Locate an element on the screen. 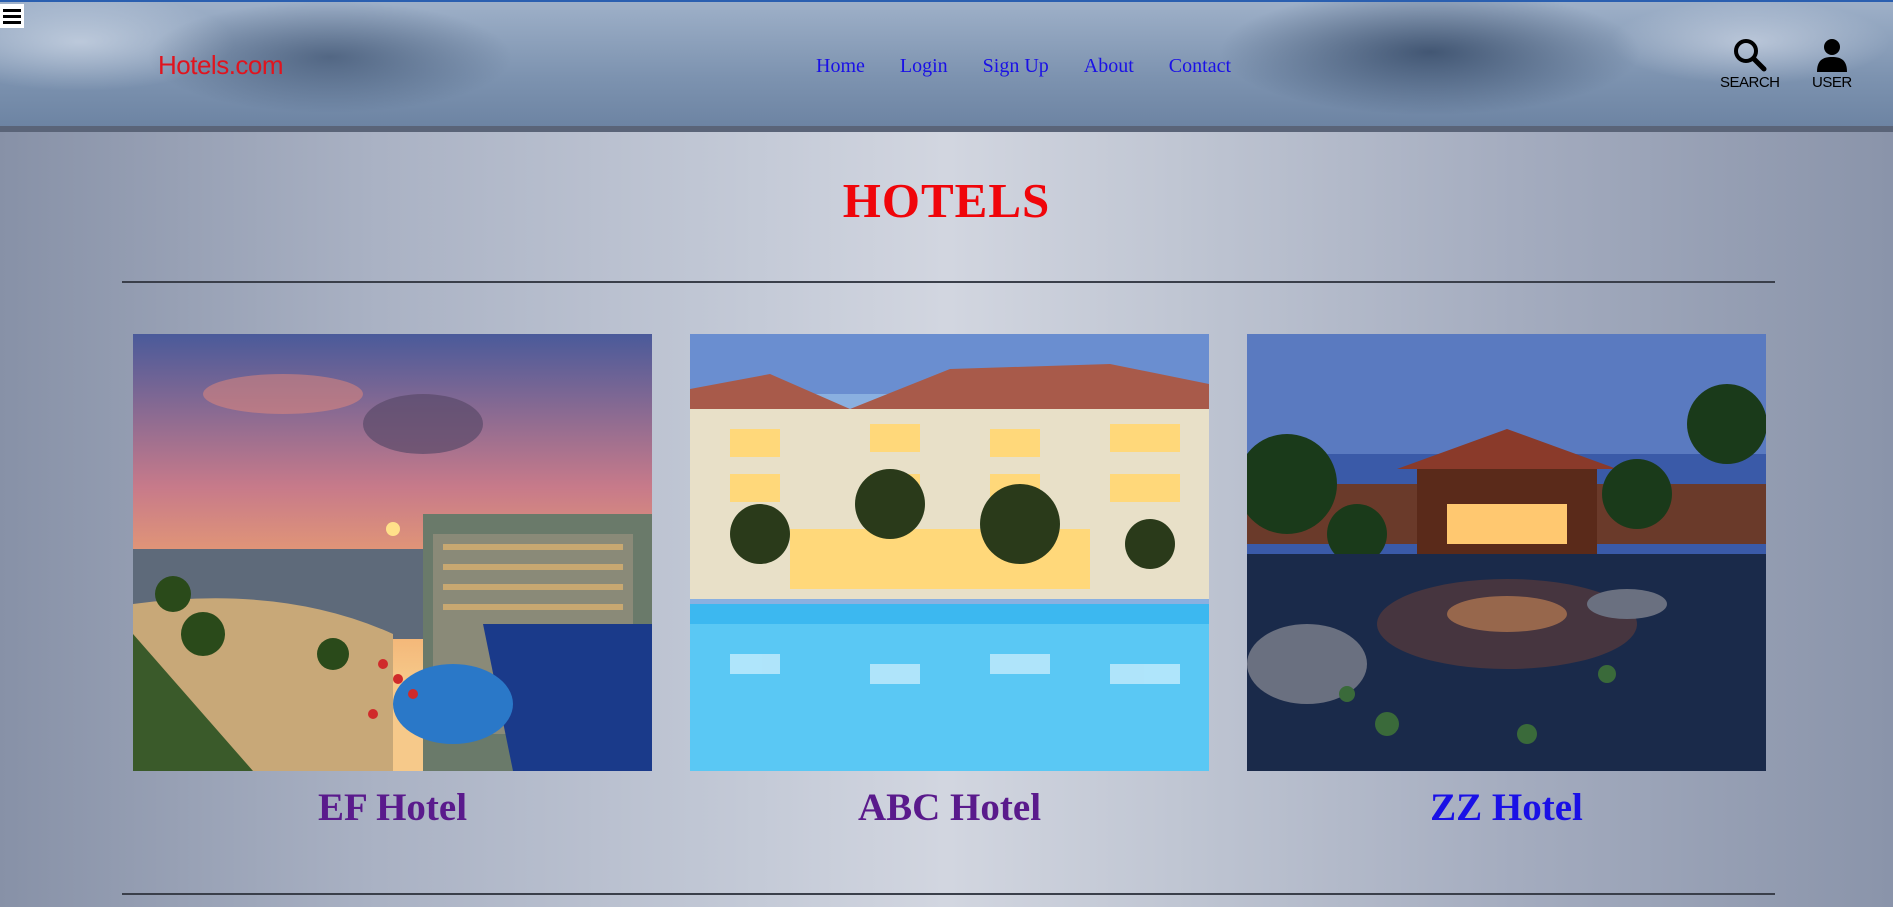 The image size is (1893, 907). logo: Hotels.com is located at coordinates (221, 65).